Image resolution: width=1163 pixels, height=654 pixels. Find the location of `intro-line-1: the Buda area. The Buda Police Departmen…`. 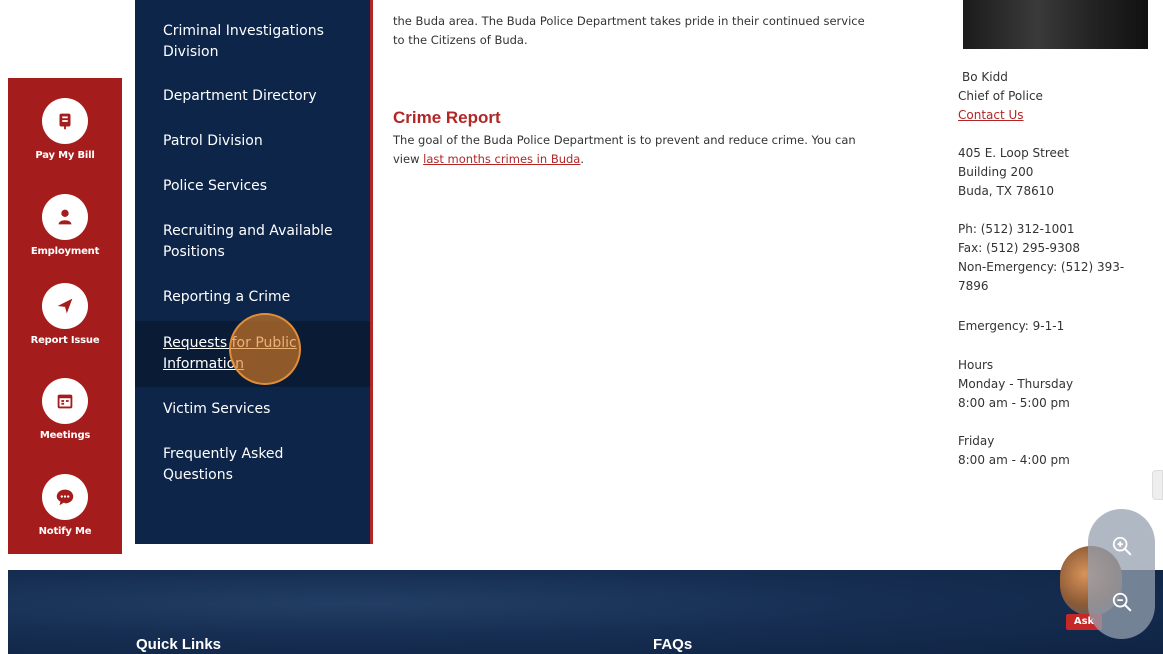

intro-line-1: the Buda area. The Buda Police Departmen… is located at coordinates (629, 21).